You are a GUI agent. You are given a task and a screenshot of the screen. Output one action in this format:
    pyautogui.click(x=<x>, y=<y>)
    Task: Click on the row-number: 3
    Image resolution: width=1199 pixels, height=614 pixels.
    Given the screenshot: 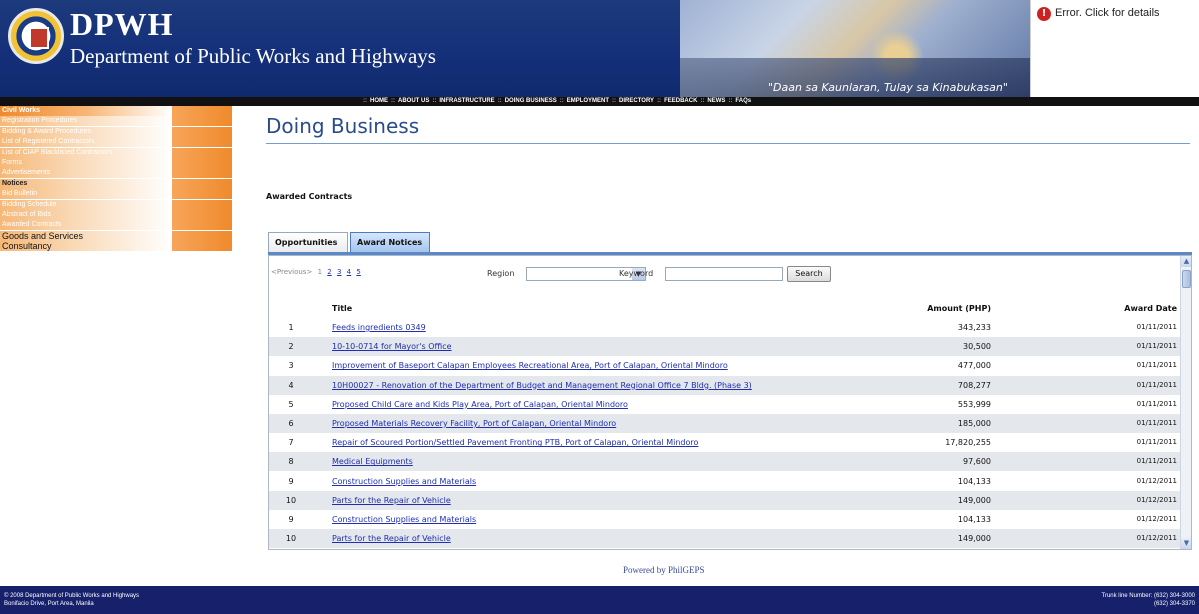 What is the action you would take?
    pyautogui.click(x=291, y=366)
    